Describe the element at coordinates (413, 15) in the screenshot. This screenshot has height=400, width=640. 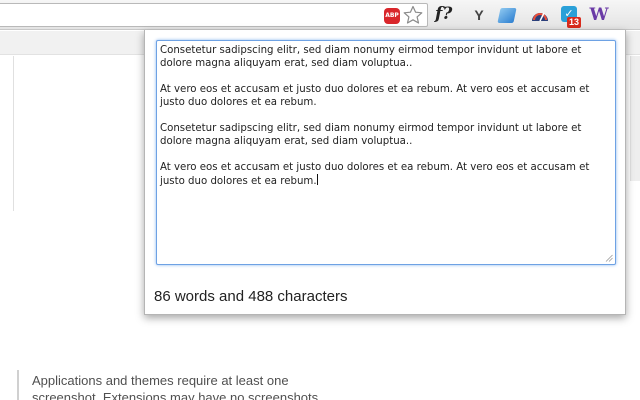
I see `bookmark-star-icon` at that location.